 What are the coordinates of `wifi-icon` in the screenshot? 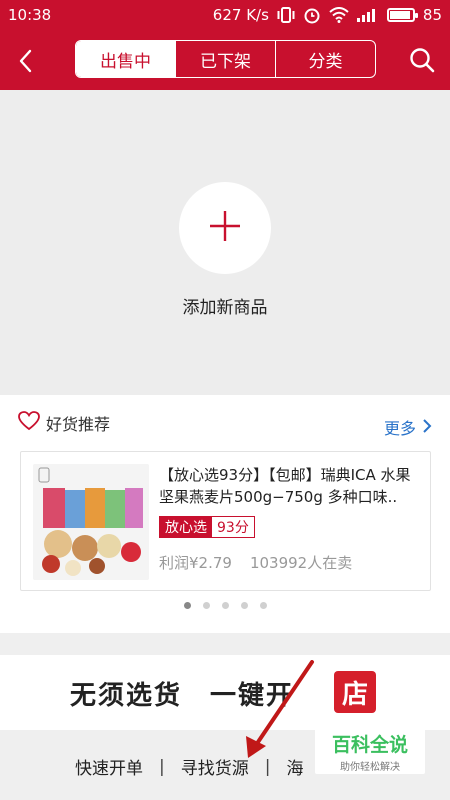 It's located at (339, 15).